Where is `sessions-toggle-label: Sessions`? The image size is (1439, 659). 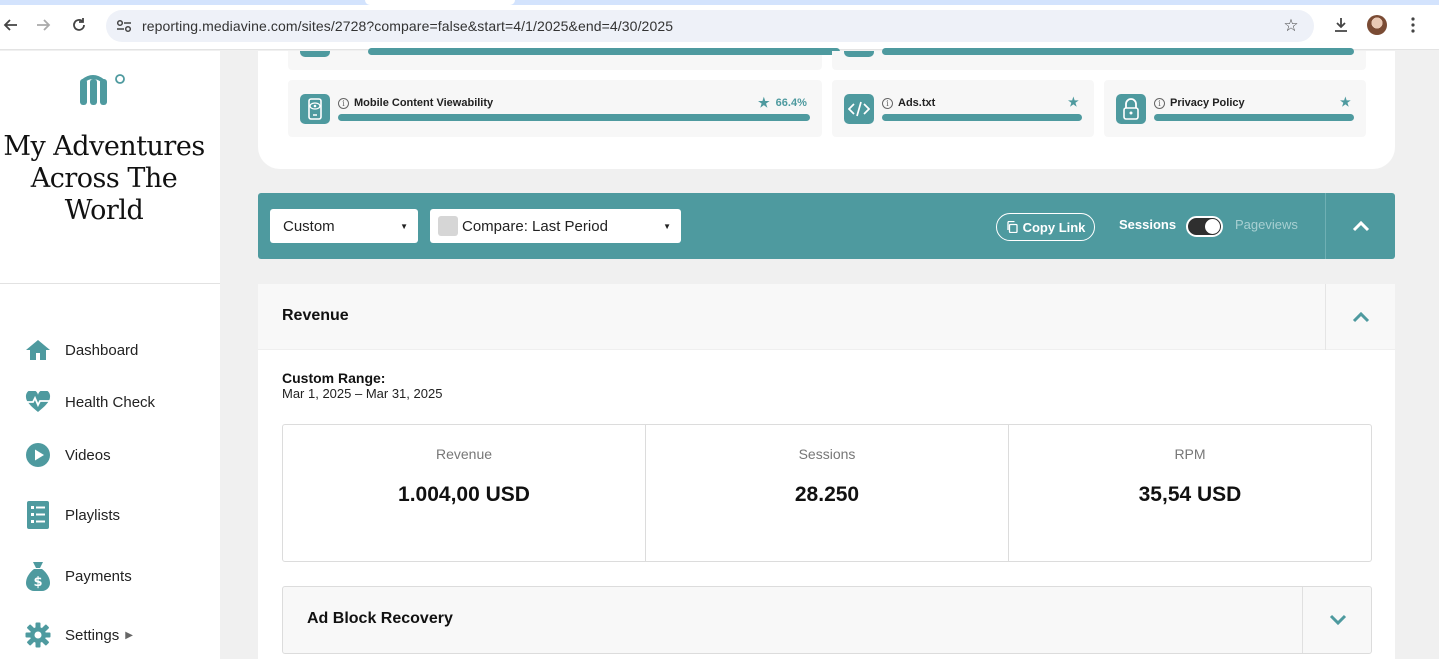 sessions-toggle-label: Sessions is located at coordinates (1148, 224).